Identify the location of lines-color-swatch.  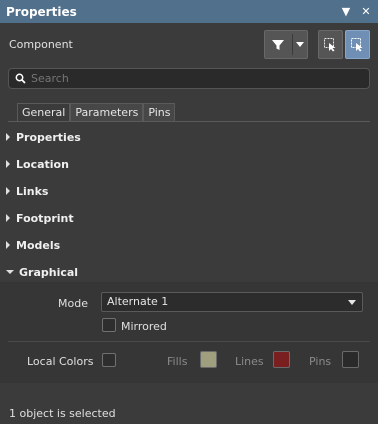
(281, 359).